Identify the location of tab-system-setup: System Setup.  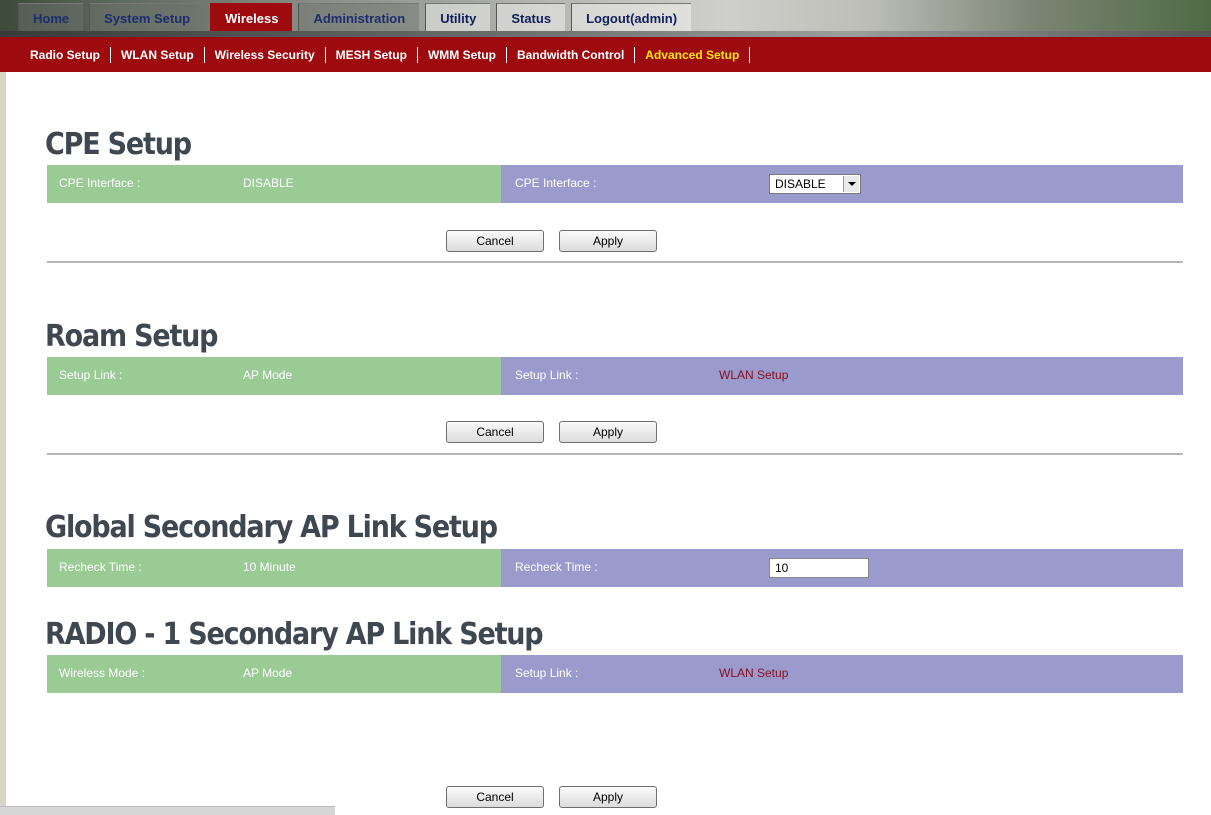
(147, 18).